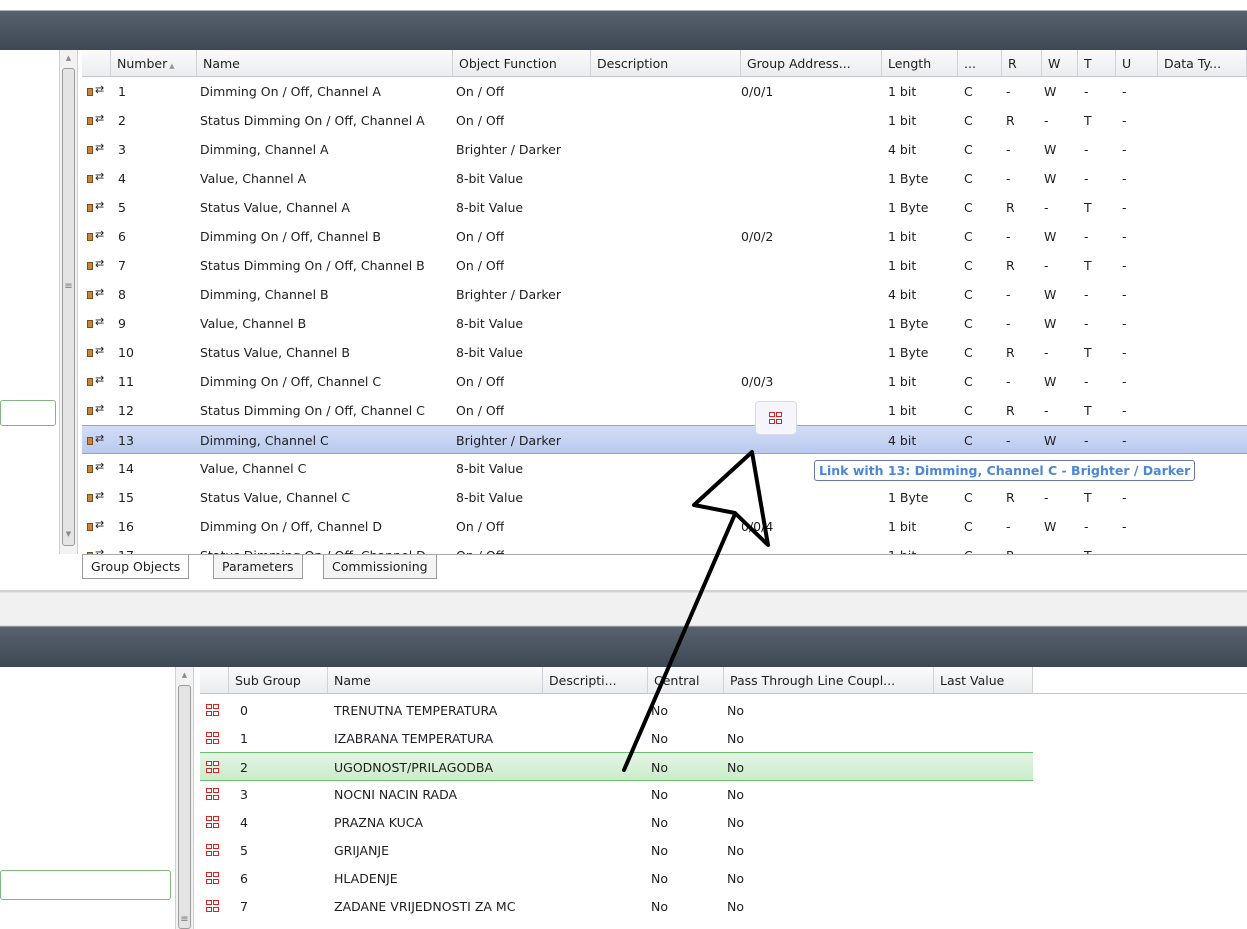  Describe the element at coordinates (122, 265) in the screenshot. I see `cell-number: 7` at that location.